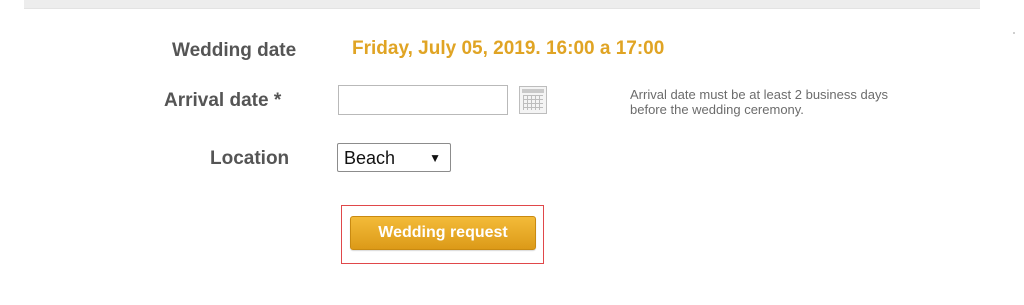 The height and width of the screenshot is (305, 1024). I want to click on arrival-date-hint-line2: before the wedding ceremony., so click(717, 109).